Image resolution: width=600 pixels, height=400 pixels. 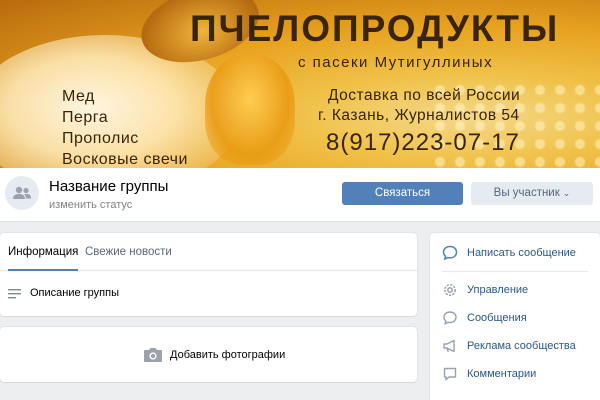 What do you see at coordinates (228, 355) in the screenshot?
I see `add-photos-label: Добавить фотографии` at bounding box center [228, 355].